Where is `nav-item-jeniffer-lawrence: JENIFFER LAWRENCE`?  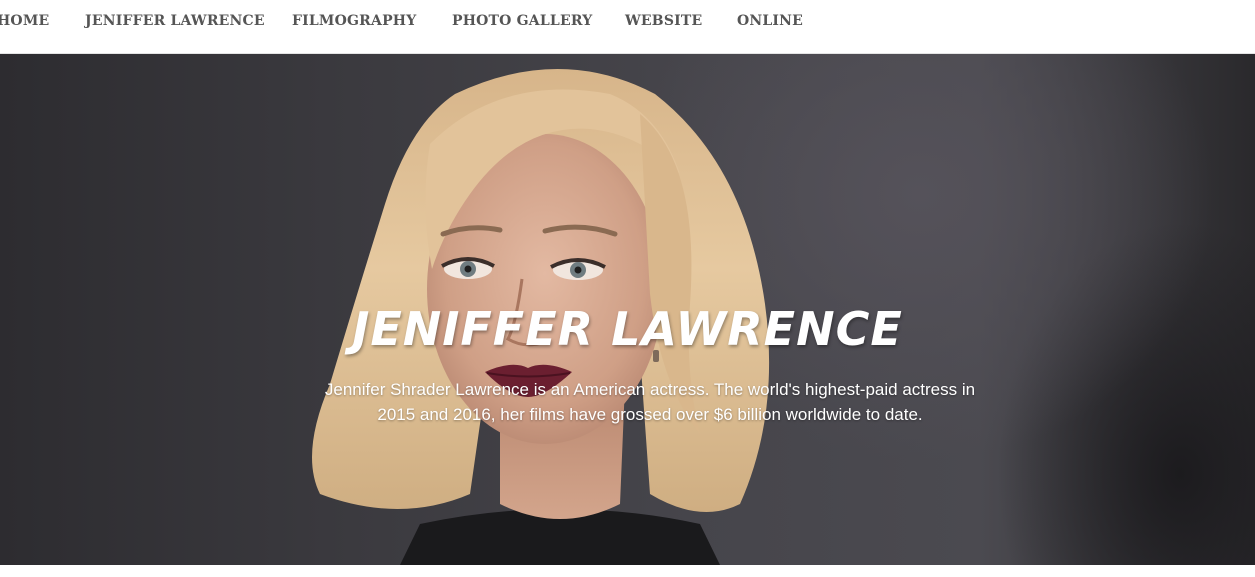 nav-item-jeniffer-lawrence: JENIFFER LAWRENCE is located at coordinates (175, 21).